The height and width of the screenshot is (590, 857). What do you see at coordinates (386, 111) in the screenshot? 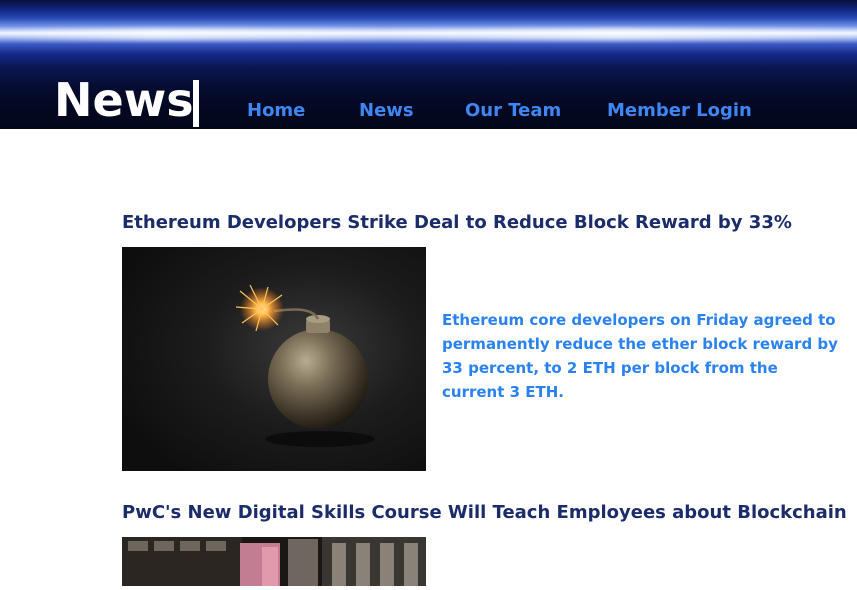
I see `nav-news-link: News` at bounding box center [386, 111].